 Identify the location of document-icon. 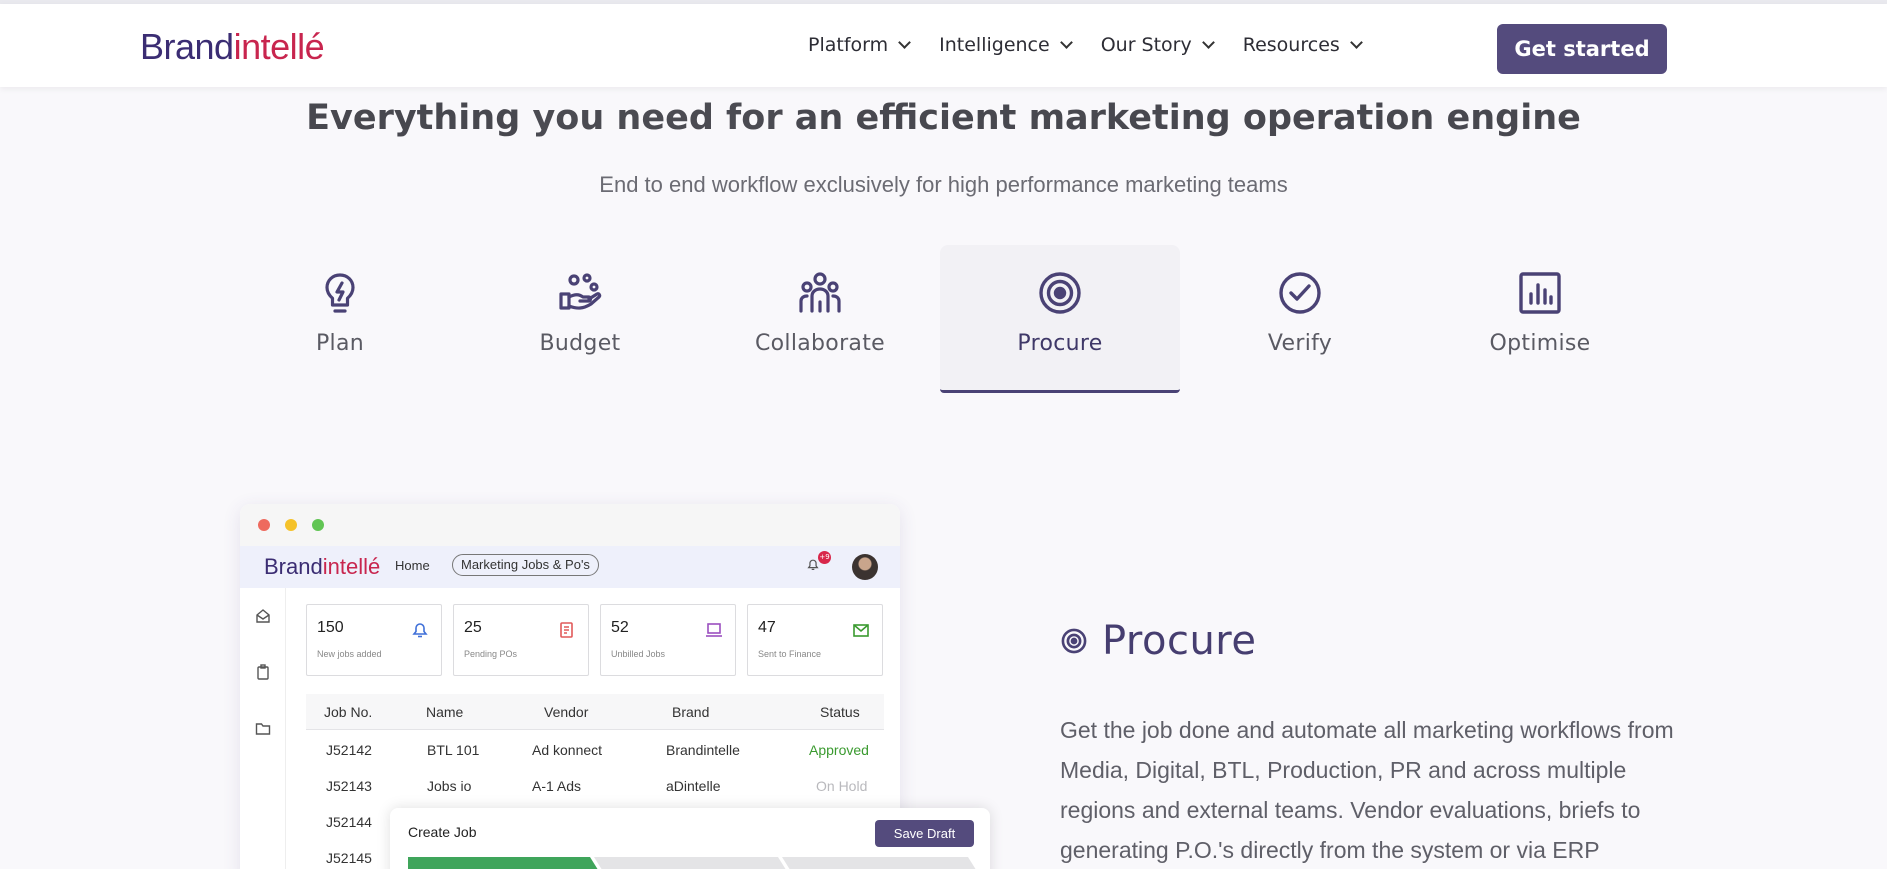
(566, 630).